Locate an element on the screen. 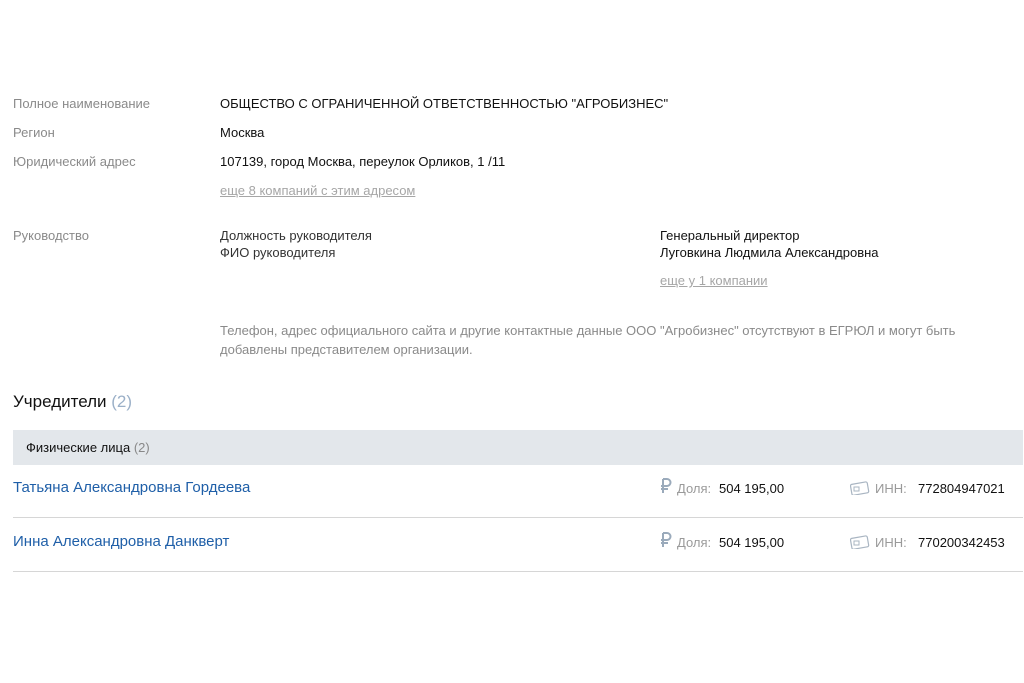  director-other-companies-link: еще у 1 компании is located at coordinates (714, 280).